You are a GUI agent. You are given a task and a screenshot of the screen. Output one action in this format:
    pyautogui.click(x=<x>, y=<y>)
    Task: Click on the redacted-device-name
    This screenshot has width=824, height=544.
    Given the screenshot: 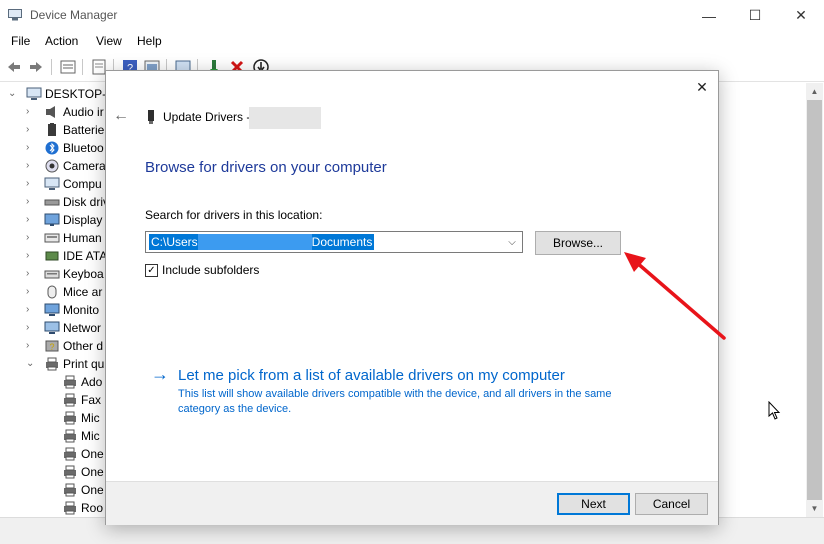 What is the action you would take?
    pyautogui.click(x=285, y=118)
    